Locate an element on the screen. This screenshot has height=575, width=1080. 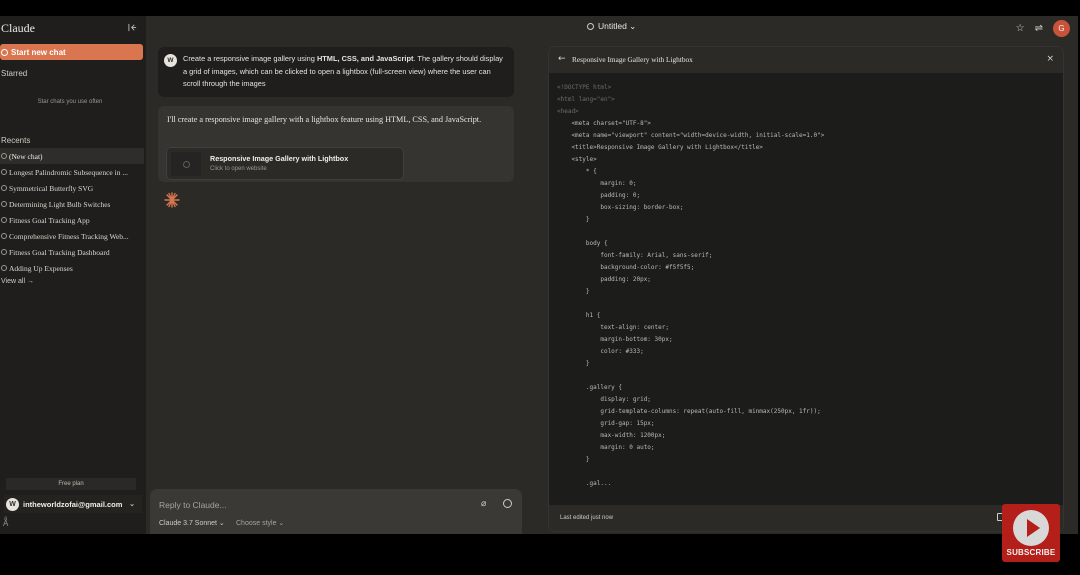
avatar: G is located at coordinates (1061, 28).